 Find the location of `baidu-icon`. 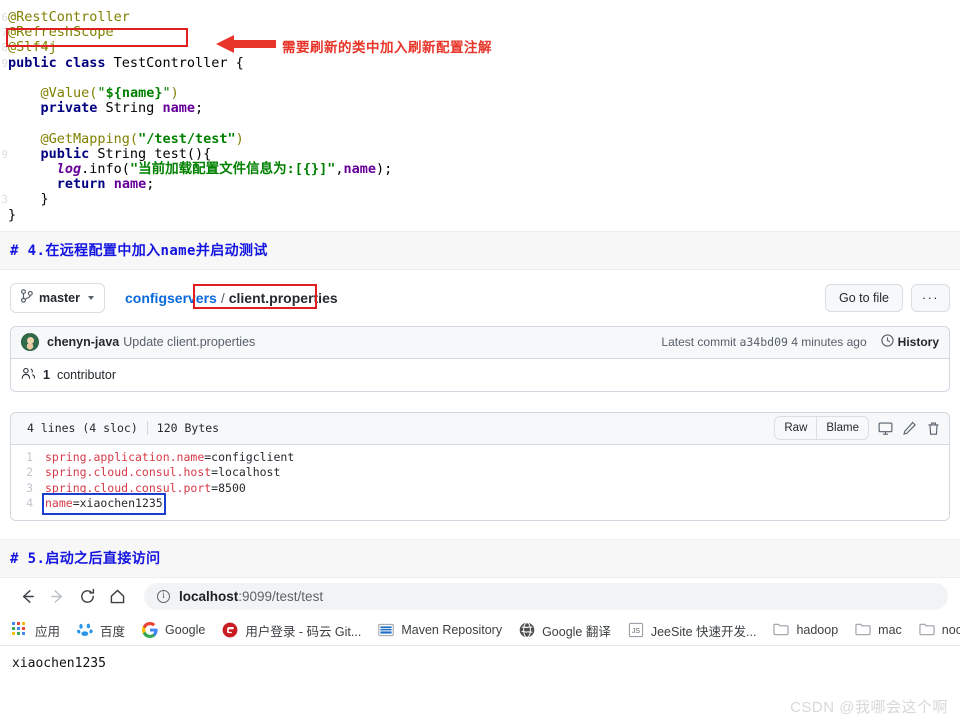

baidu-icon is located at coordinates (85, 630).